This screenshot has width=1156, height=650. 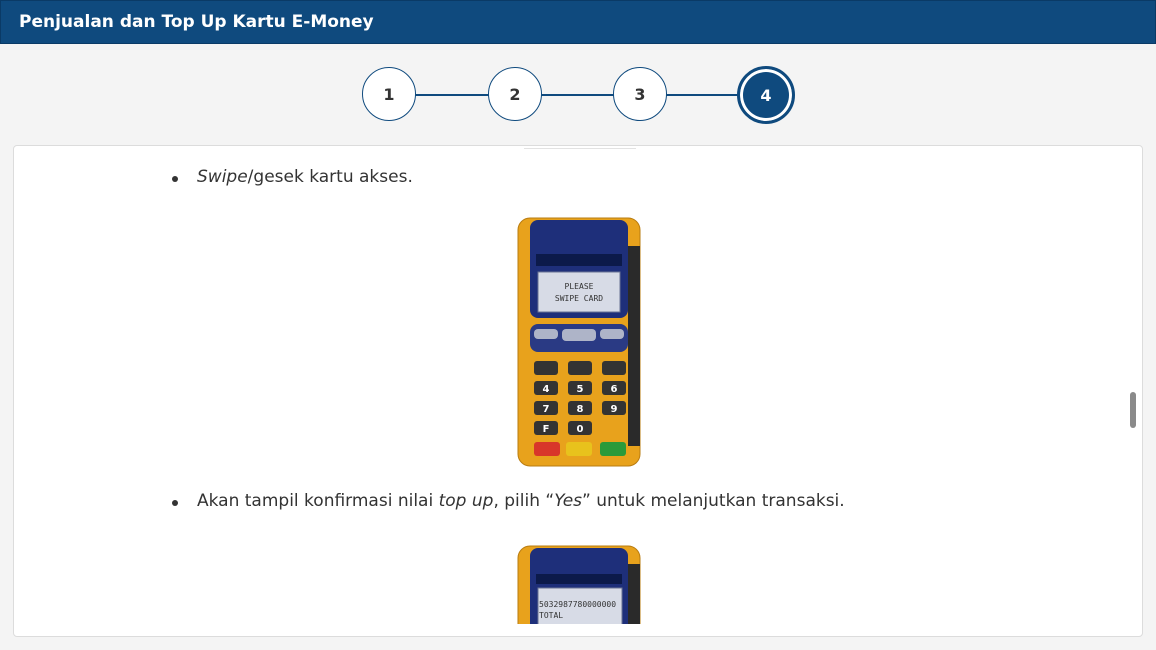 I want to click on step-label: 1, so click(x=389, y=94).